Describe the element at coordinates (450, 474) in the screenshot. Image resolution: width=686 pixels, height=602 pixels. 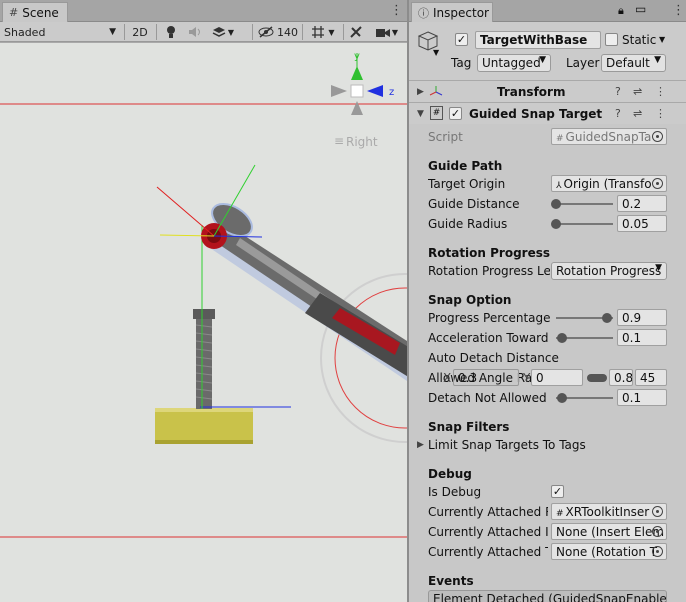
I see `debug-header: Debug` at that location.